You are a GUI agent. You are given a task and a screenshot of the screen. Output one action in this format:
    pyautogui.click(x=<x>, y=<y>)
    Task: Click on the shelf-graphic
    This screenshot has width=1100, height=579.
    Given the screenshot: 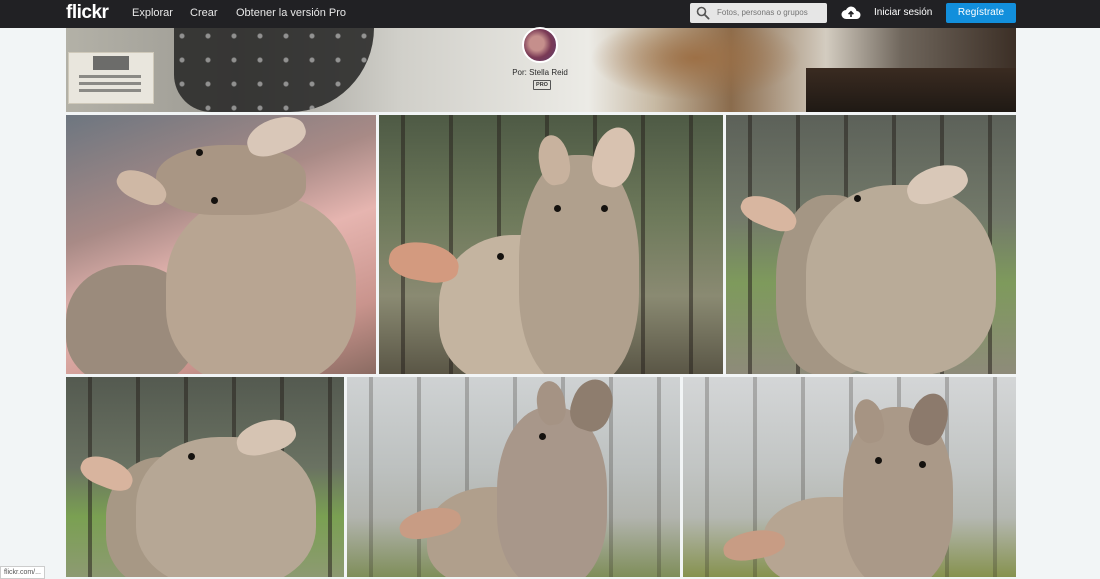 What is the action you would take?
    pyautogui.click(x=911, y=90)
    